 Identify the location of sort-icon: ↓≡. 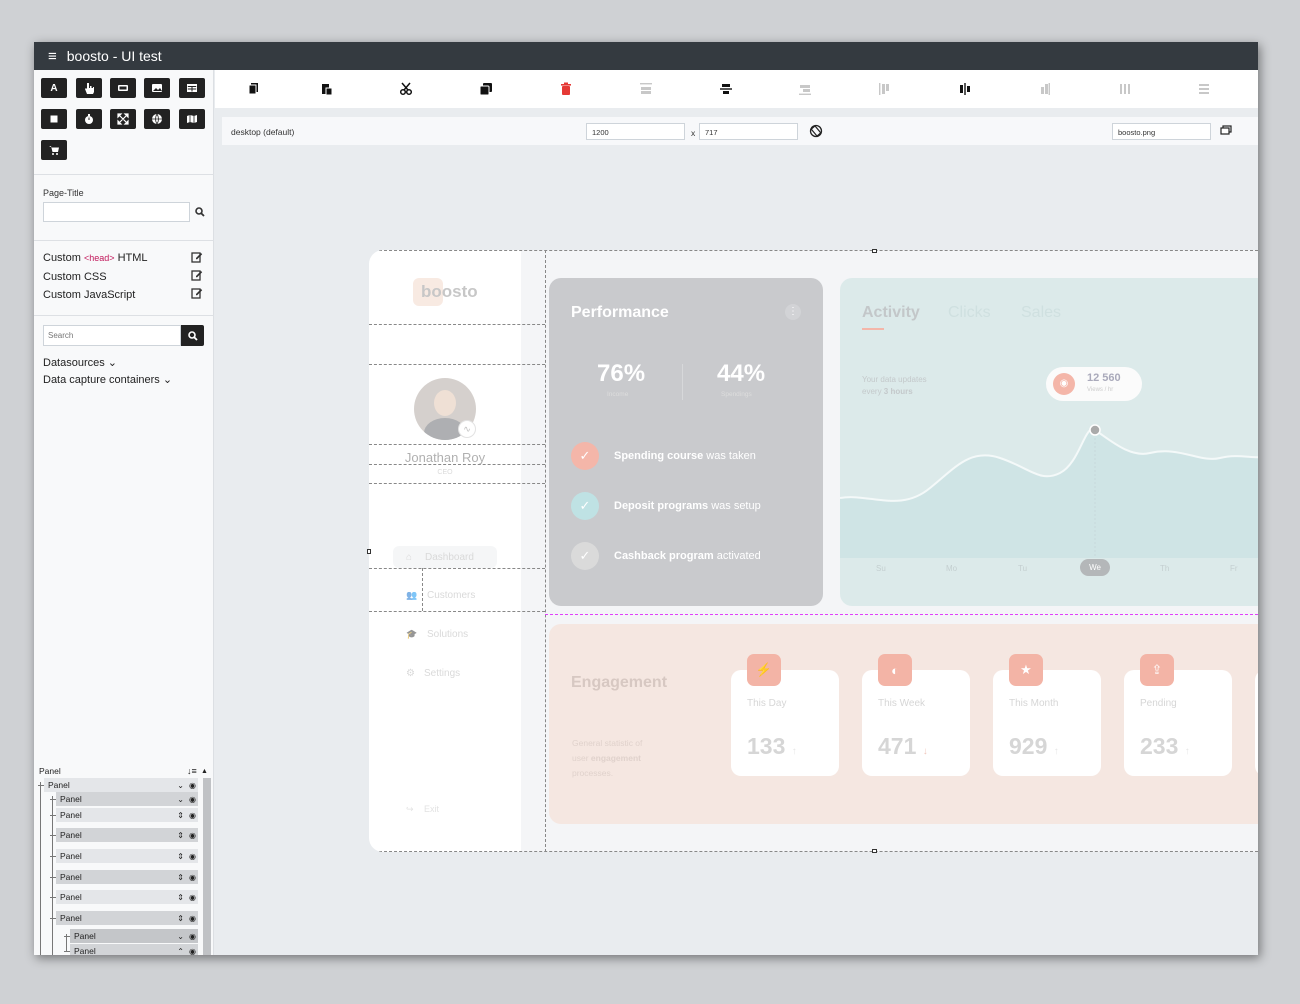
(192, 771).